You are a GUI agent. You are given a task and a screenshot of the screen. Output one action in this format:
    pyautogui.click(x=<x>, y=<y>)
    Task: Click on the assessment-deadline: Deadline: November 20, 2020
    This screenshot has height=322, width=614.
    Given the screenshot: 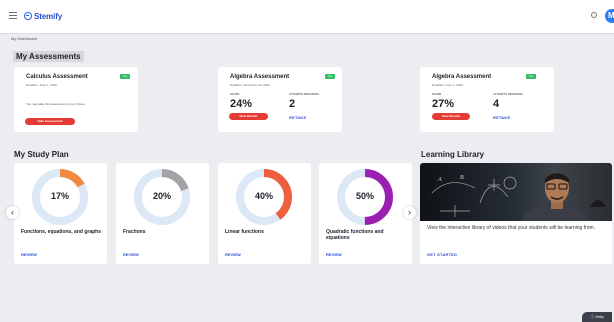 What is the action you would take?
    pyautogui.click(x=250, y=85)
    